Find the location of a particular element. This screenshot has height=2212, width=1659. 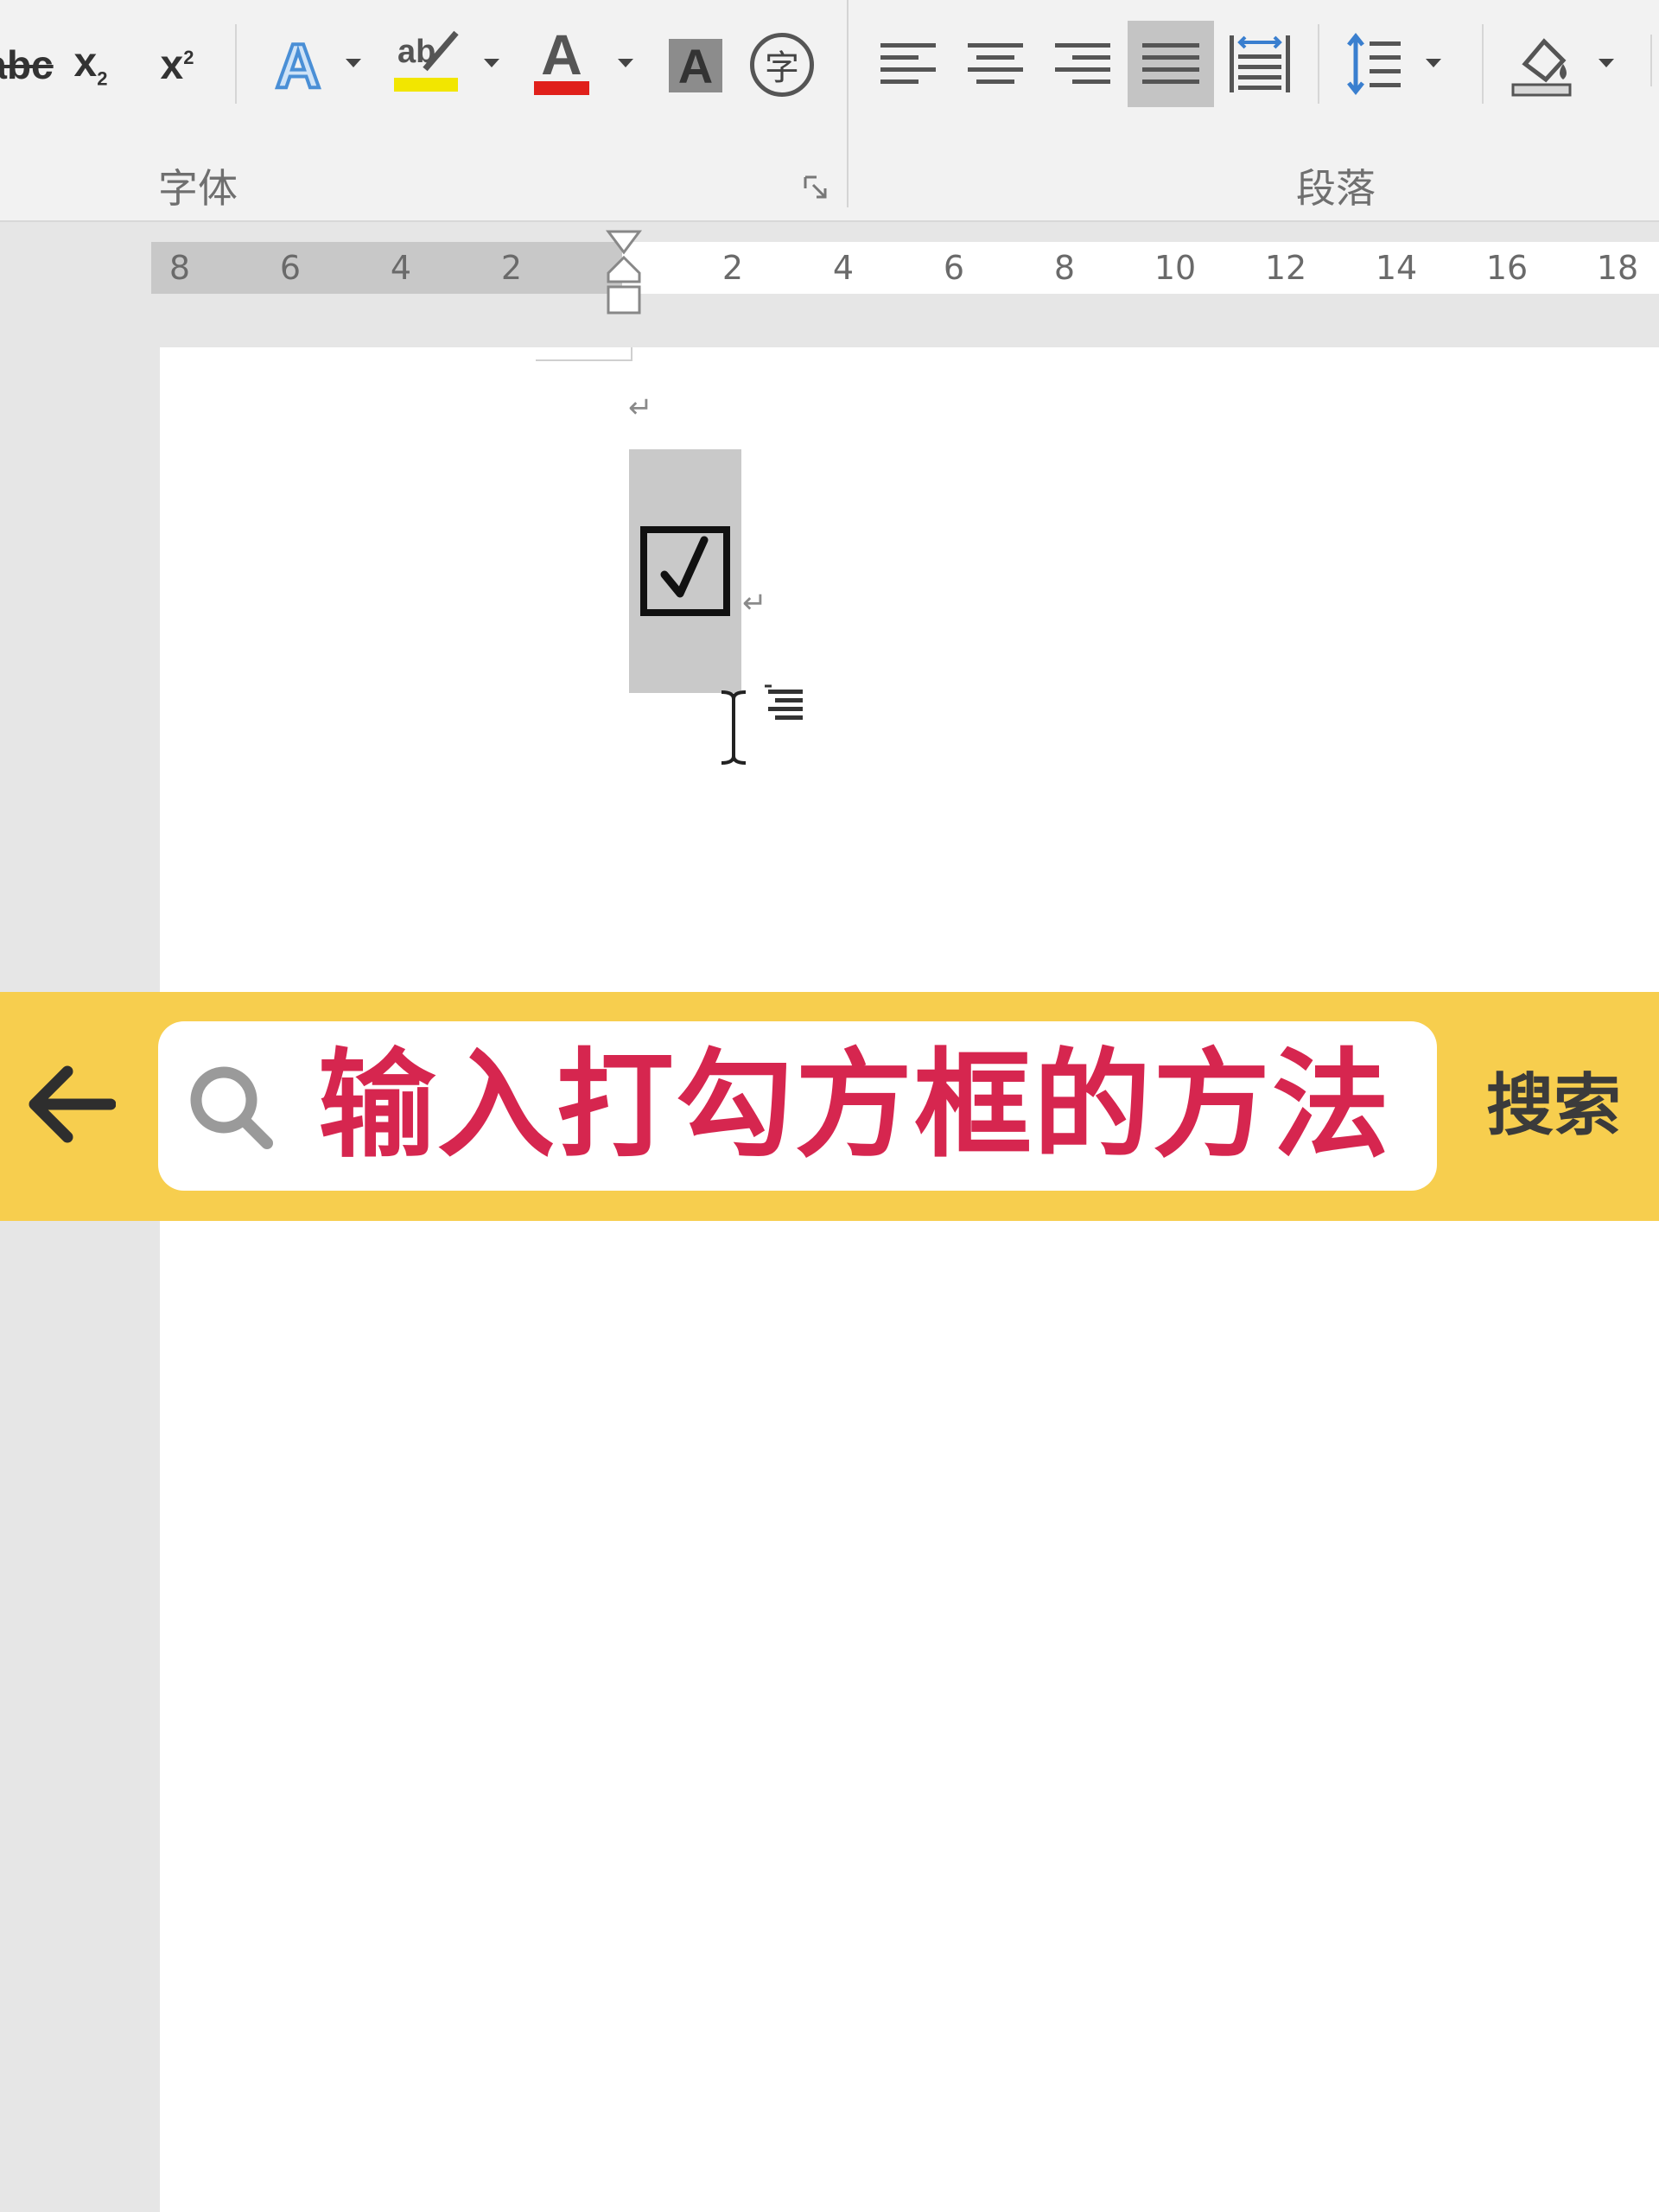

subscript-icon: x2 is located at coordinates (90, 65).